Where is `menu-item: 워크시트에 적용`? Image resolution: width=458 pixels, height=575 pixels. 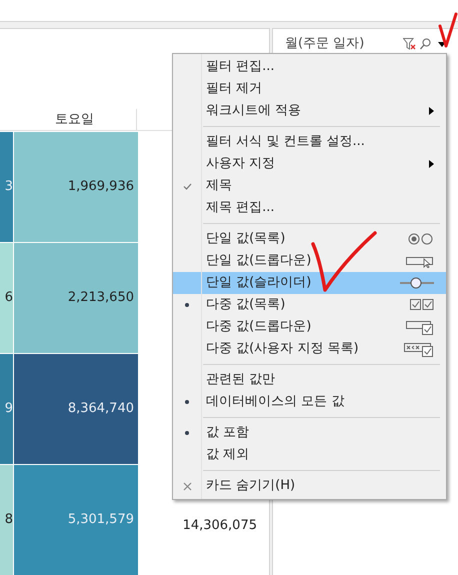
menu-item: 워크시트에 적용 is located at coordinates (309, 111).